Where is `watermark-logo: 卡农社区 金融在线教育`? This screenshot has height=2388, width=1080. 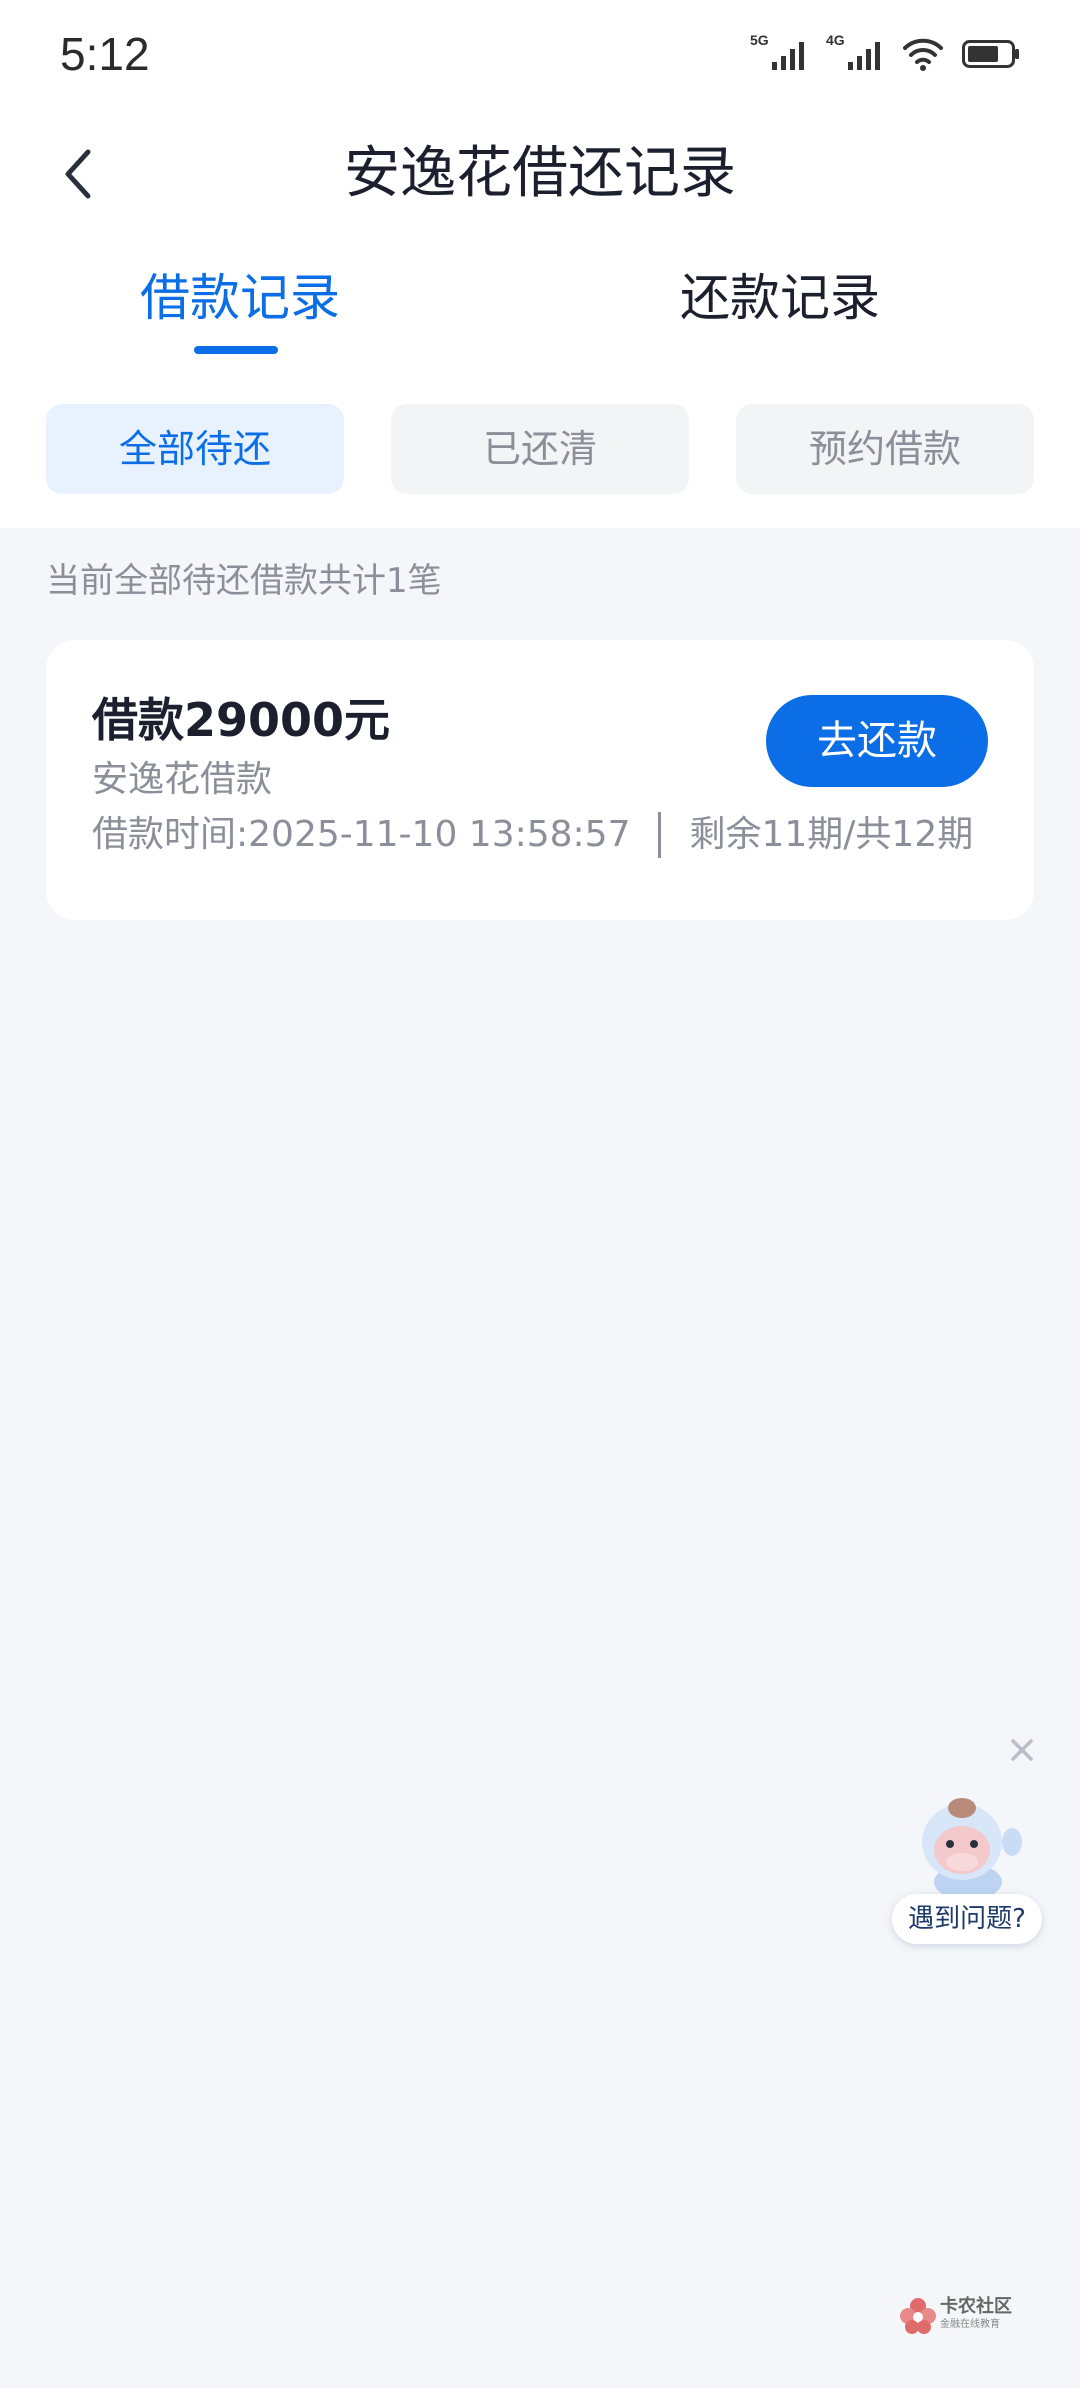 watermark-logo: 卡农社区 金融在线教育 is located at coordinates (960, 2318).